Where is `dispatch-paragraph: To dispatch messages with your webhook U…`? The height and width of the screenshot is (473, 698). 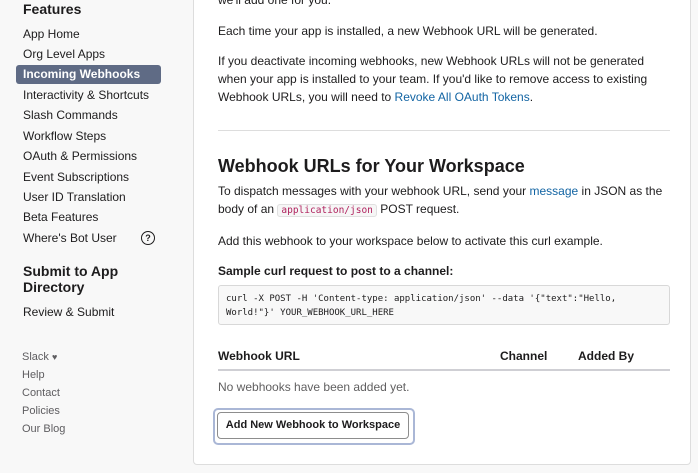
dispatch-paragraph: To dispatch messages with your webhook U… is located at coordinates (444, 201).